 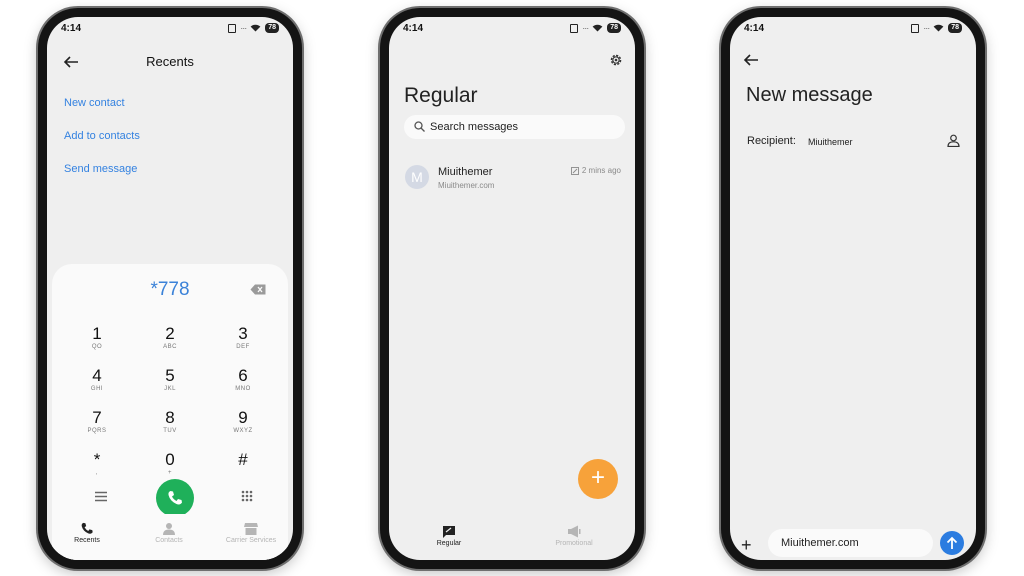 What do you see at coordinates (170, 347) in the screenshot?
I see `key-letters: ABC` at bounding box center [170, 347].